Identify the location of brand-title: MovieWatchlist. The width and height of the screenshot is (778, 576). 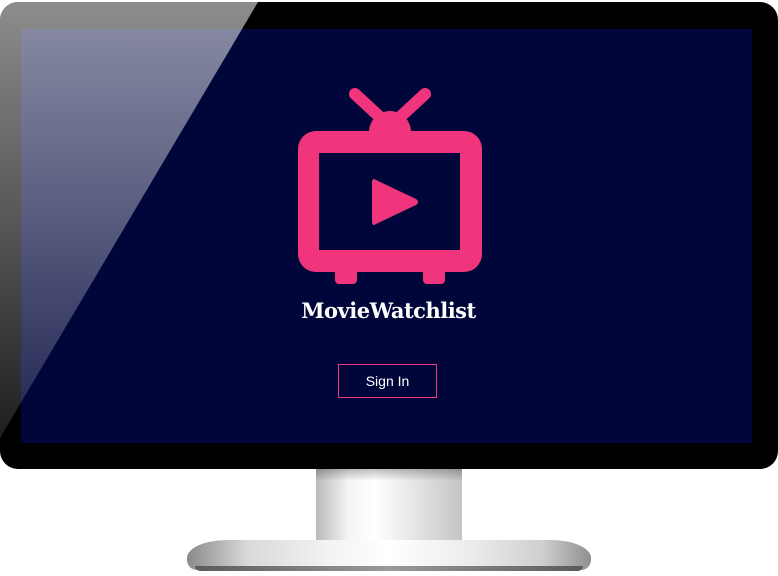
(388, 310).